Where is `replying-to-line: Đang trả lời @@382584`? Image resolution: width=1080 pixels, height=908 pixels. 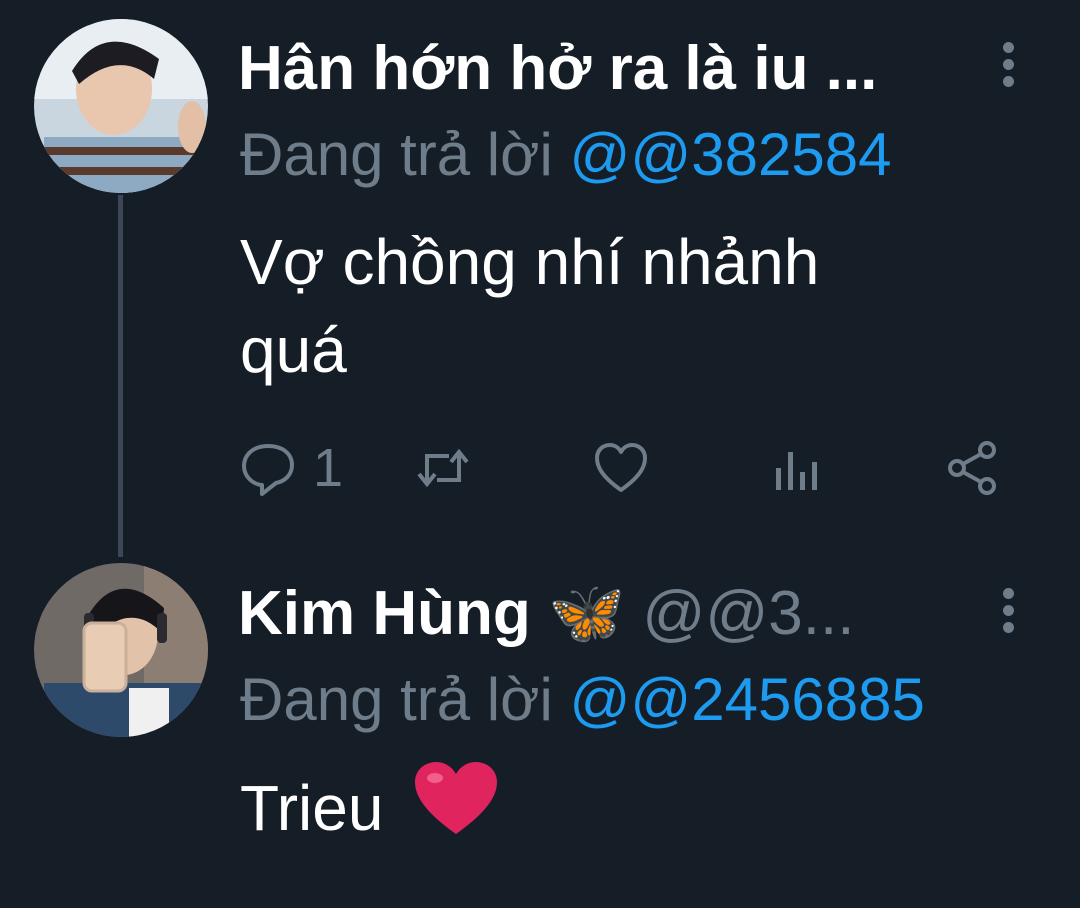
replying-to-line: Đang trả lời @@382584 is located at coordinates (566, 155).